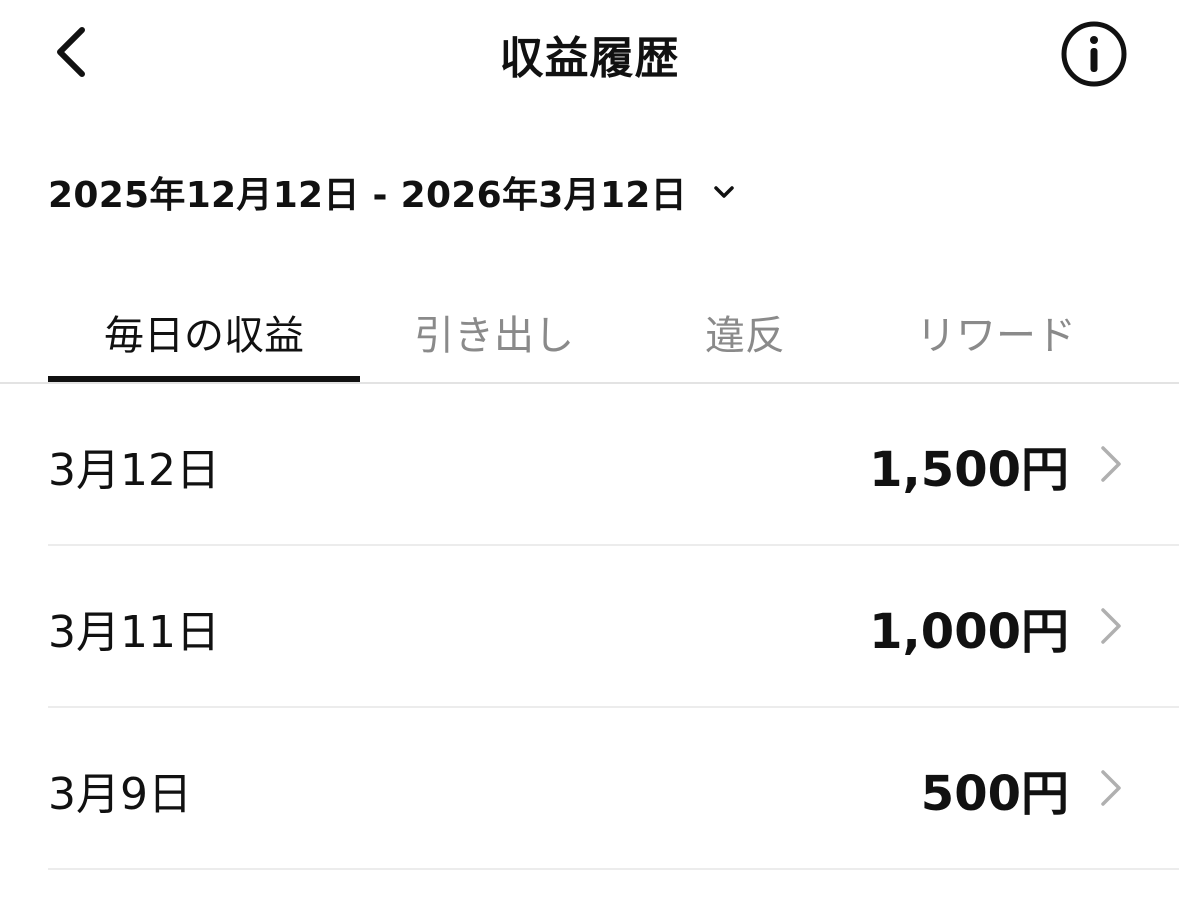 The image size is (1179, 908). Describe the element at coordinates (996, 332) in the screenshot. I see `tab-rewards: リワード` at that location.